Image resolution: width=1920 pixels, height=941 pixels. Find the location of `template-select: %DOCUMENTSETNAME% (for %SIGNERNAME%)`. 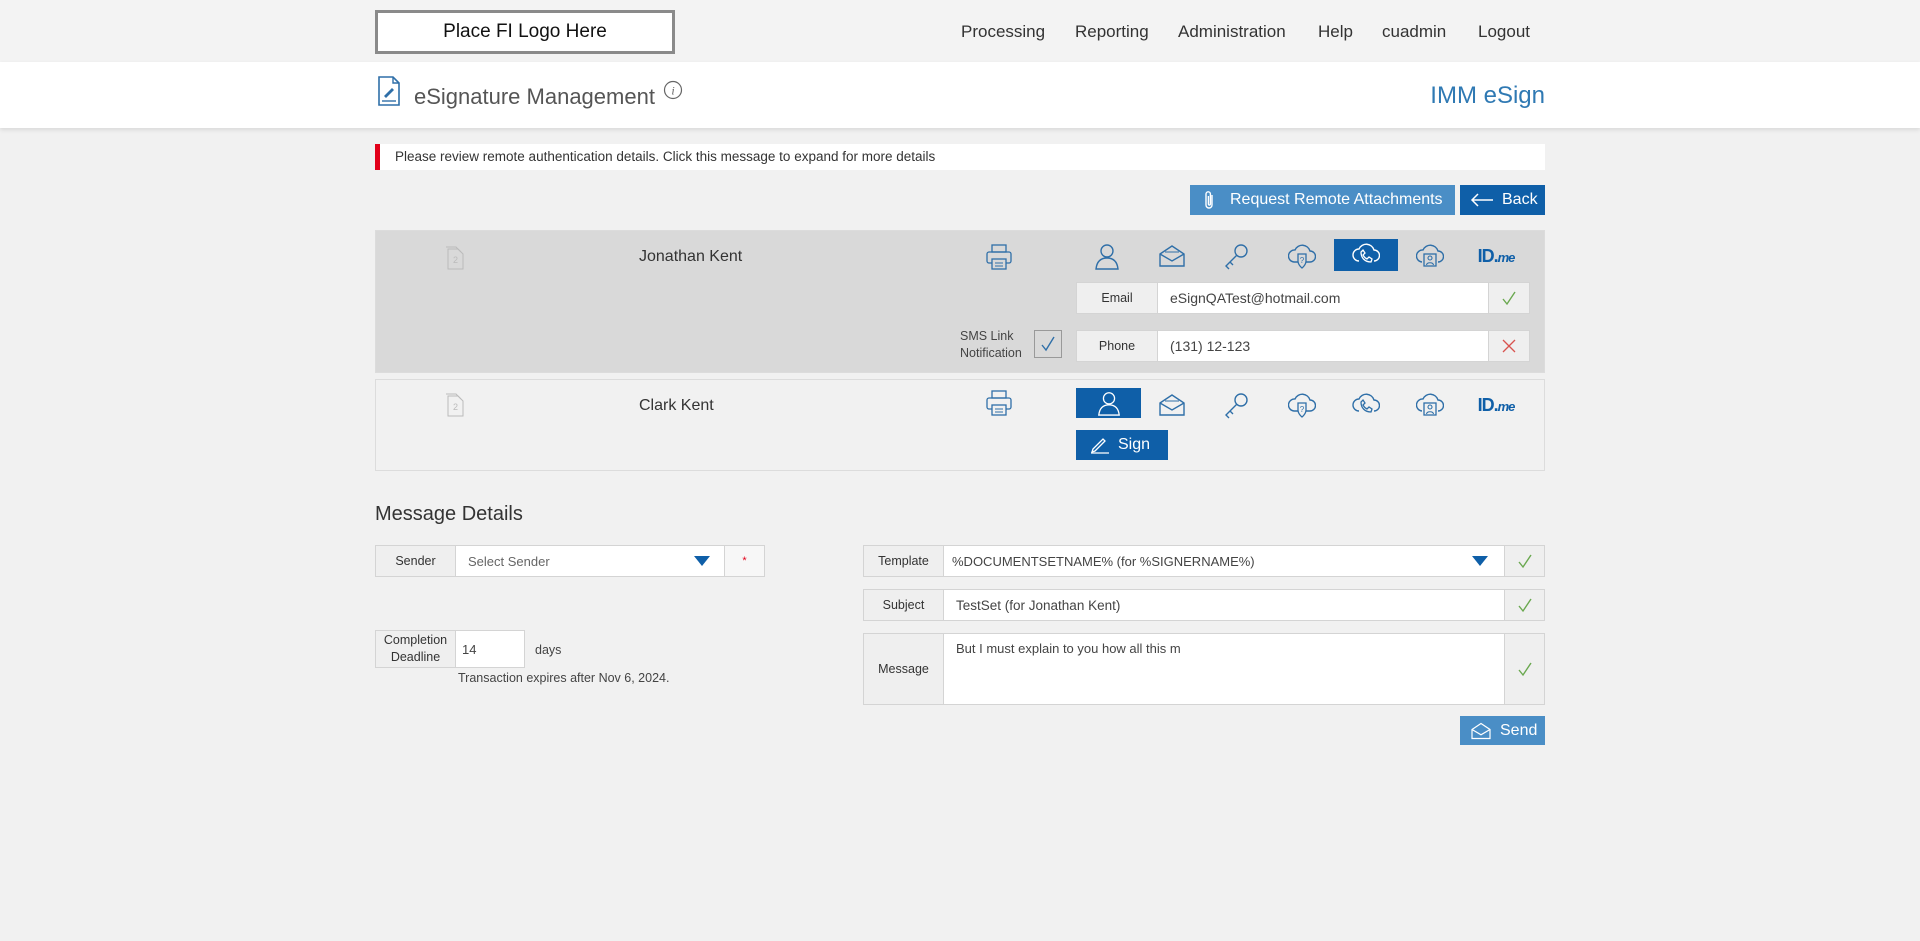

template-select: %DOCUMENTSETNAME% (for %SIGNERNAME%) is located at coordinates (1224, 561).